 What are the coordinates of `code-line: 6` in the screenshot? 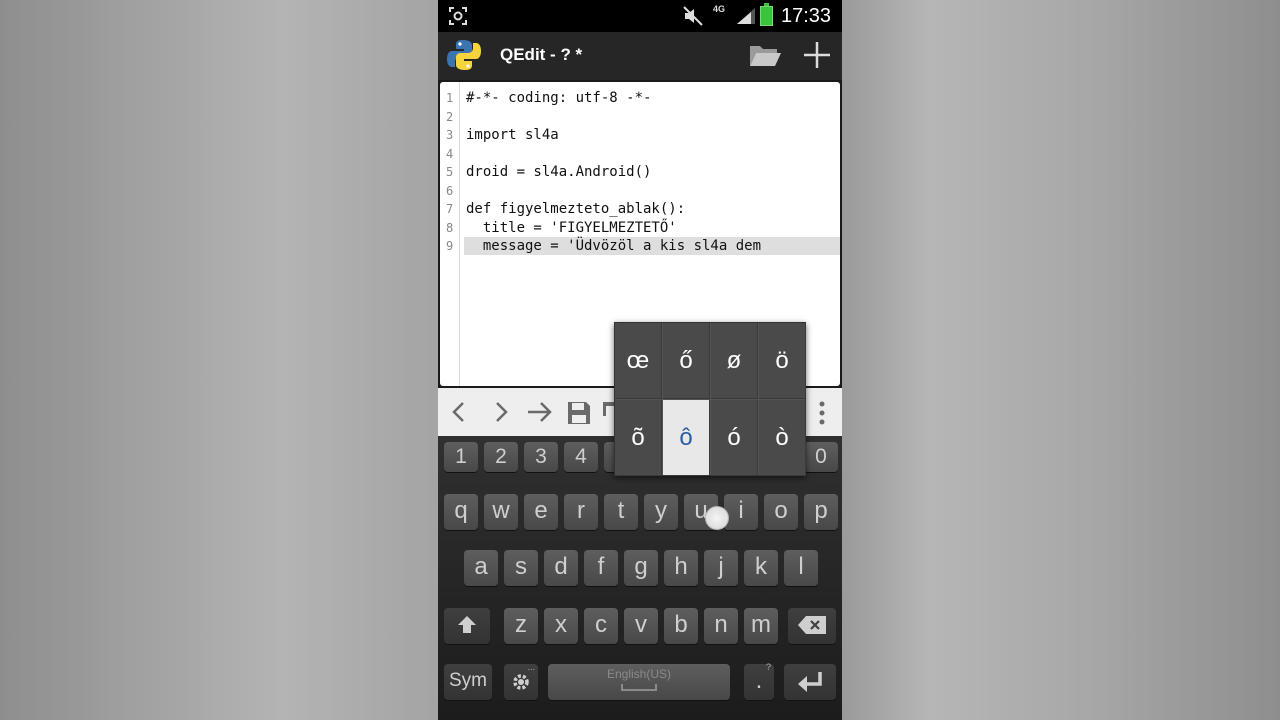 It's located at (640, 191).